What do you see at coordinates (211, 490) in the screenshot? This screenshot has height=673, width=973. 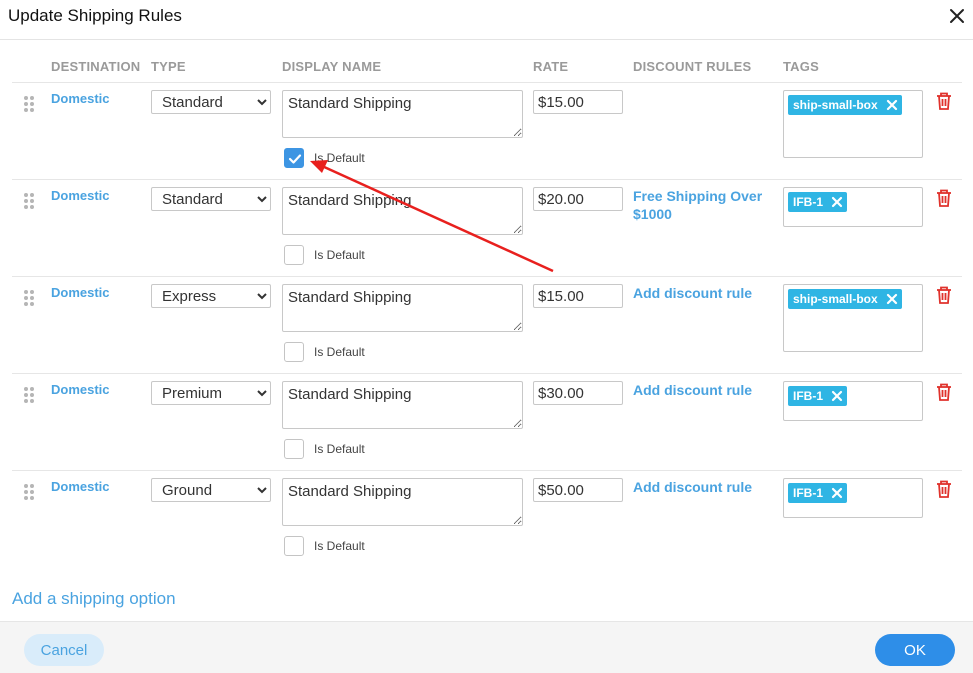 I see `type-select: Ground` at bounding box center [211, 490].